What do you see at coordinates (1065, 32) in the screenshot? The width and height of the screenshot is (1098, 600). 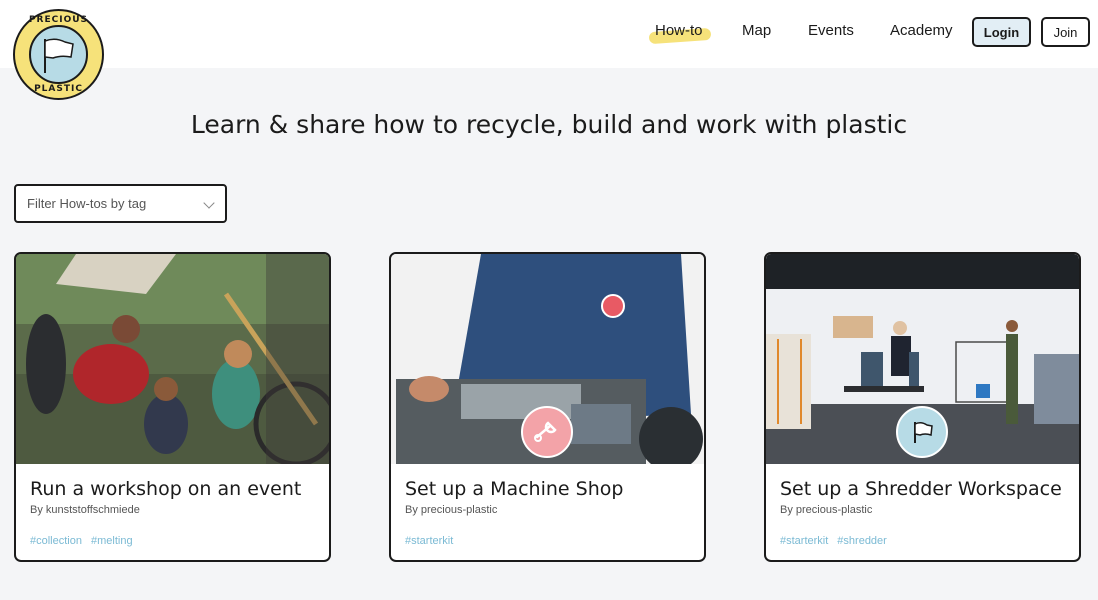 I see `join-button: Join` at bounding box center [1065, 32].